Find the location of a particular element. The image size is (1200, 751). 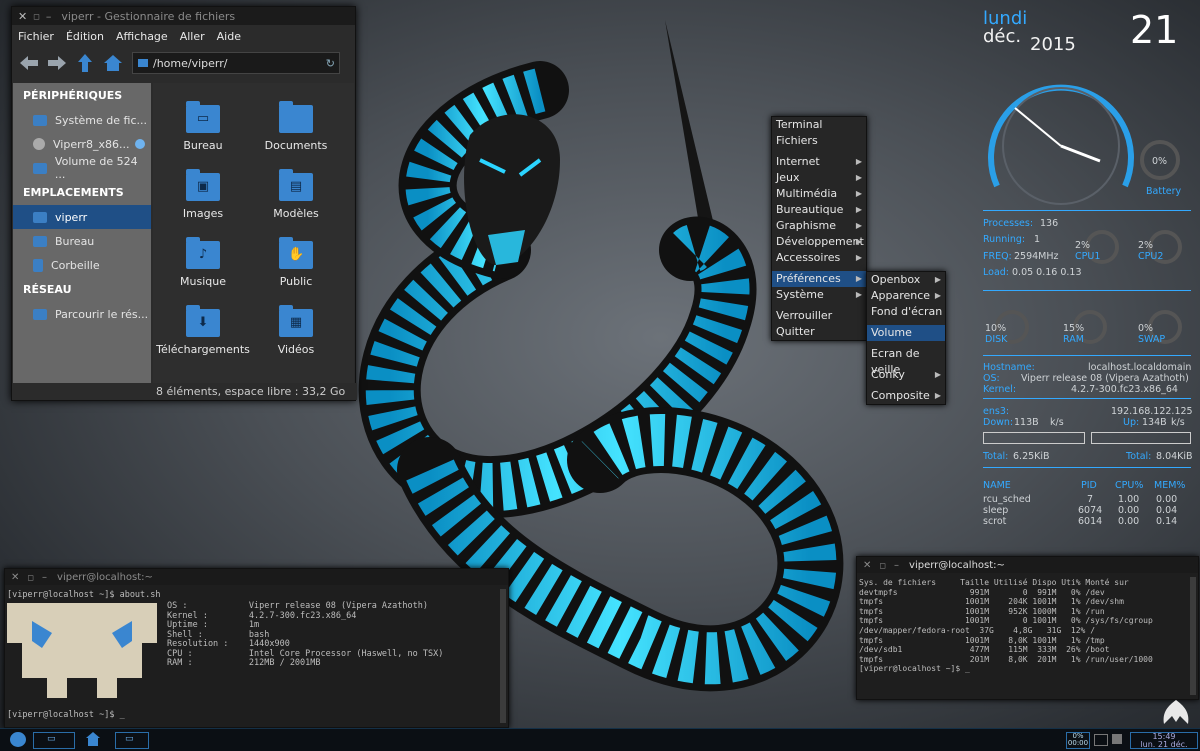

app-menu-icon is located at coordinates (18, 739).